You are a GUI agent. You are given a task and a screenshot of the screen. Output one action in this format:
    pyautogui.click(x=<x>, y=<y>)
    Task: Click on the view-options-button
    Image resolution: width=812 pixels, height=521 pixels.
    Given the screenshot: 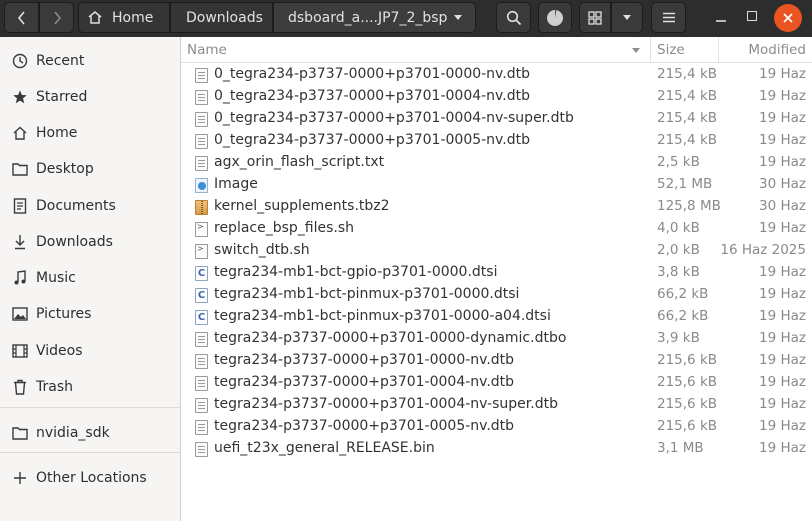 What is the action you would take?
    pyautogui.click(x=627, y=17)
    